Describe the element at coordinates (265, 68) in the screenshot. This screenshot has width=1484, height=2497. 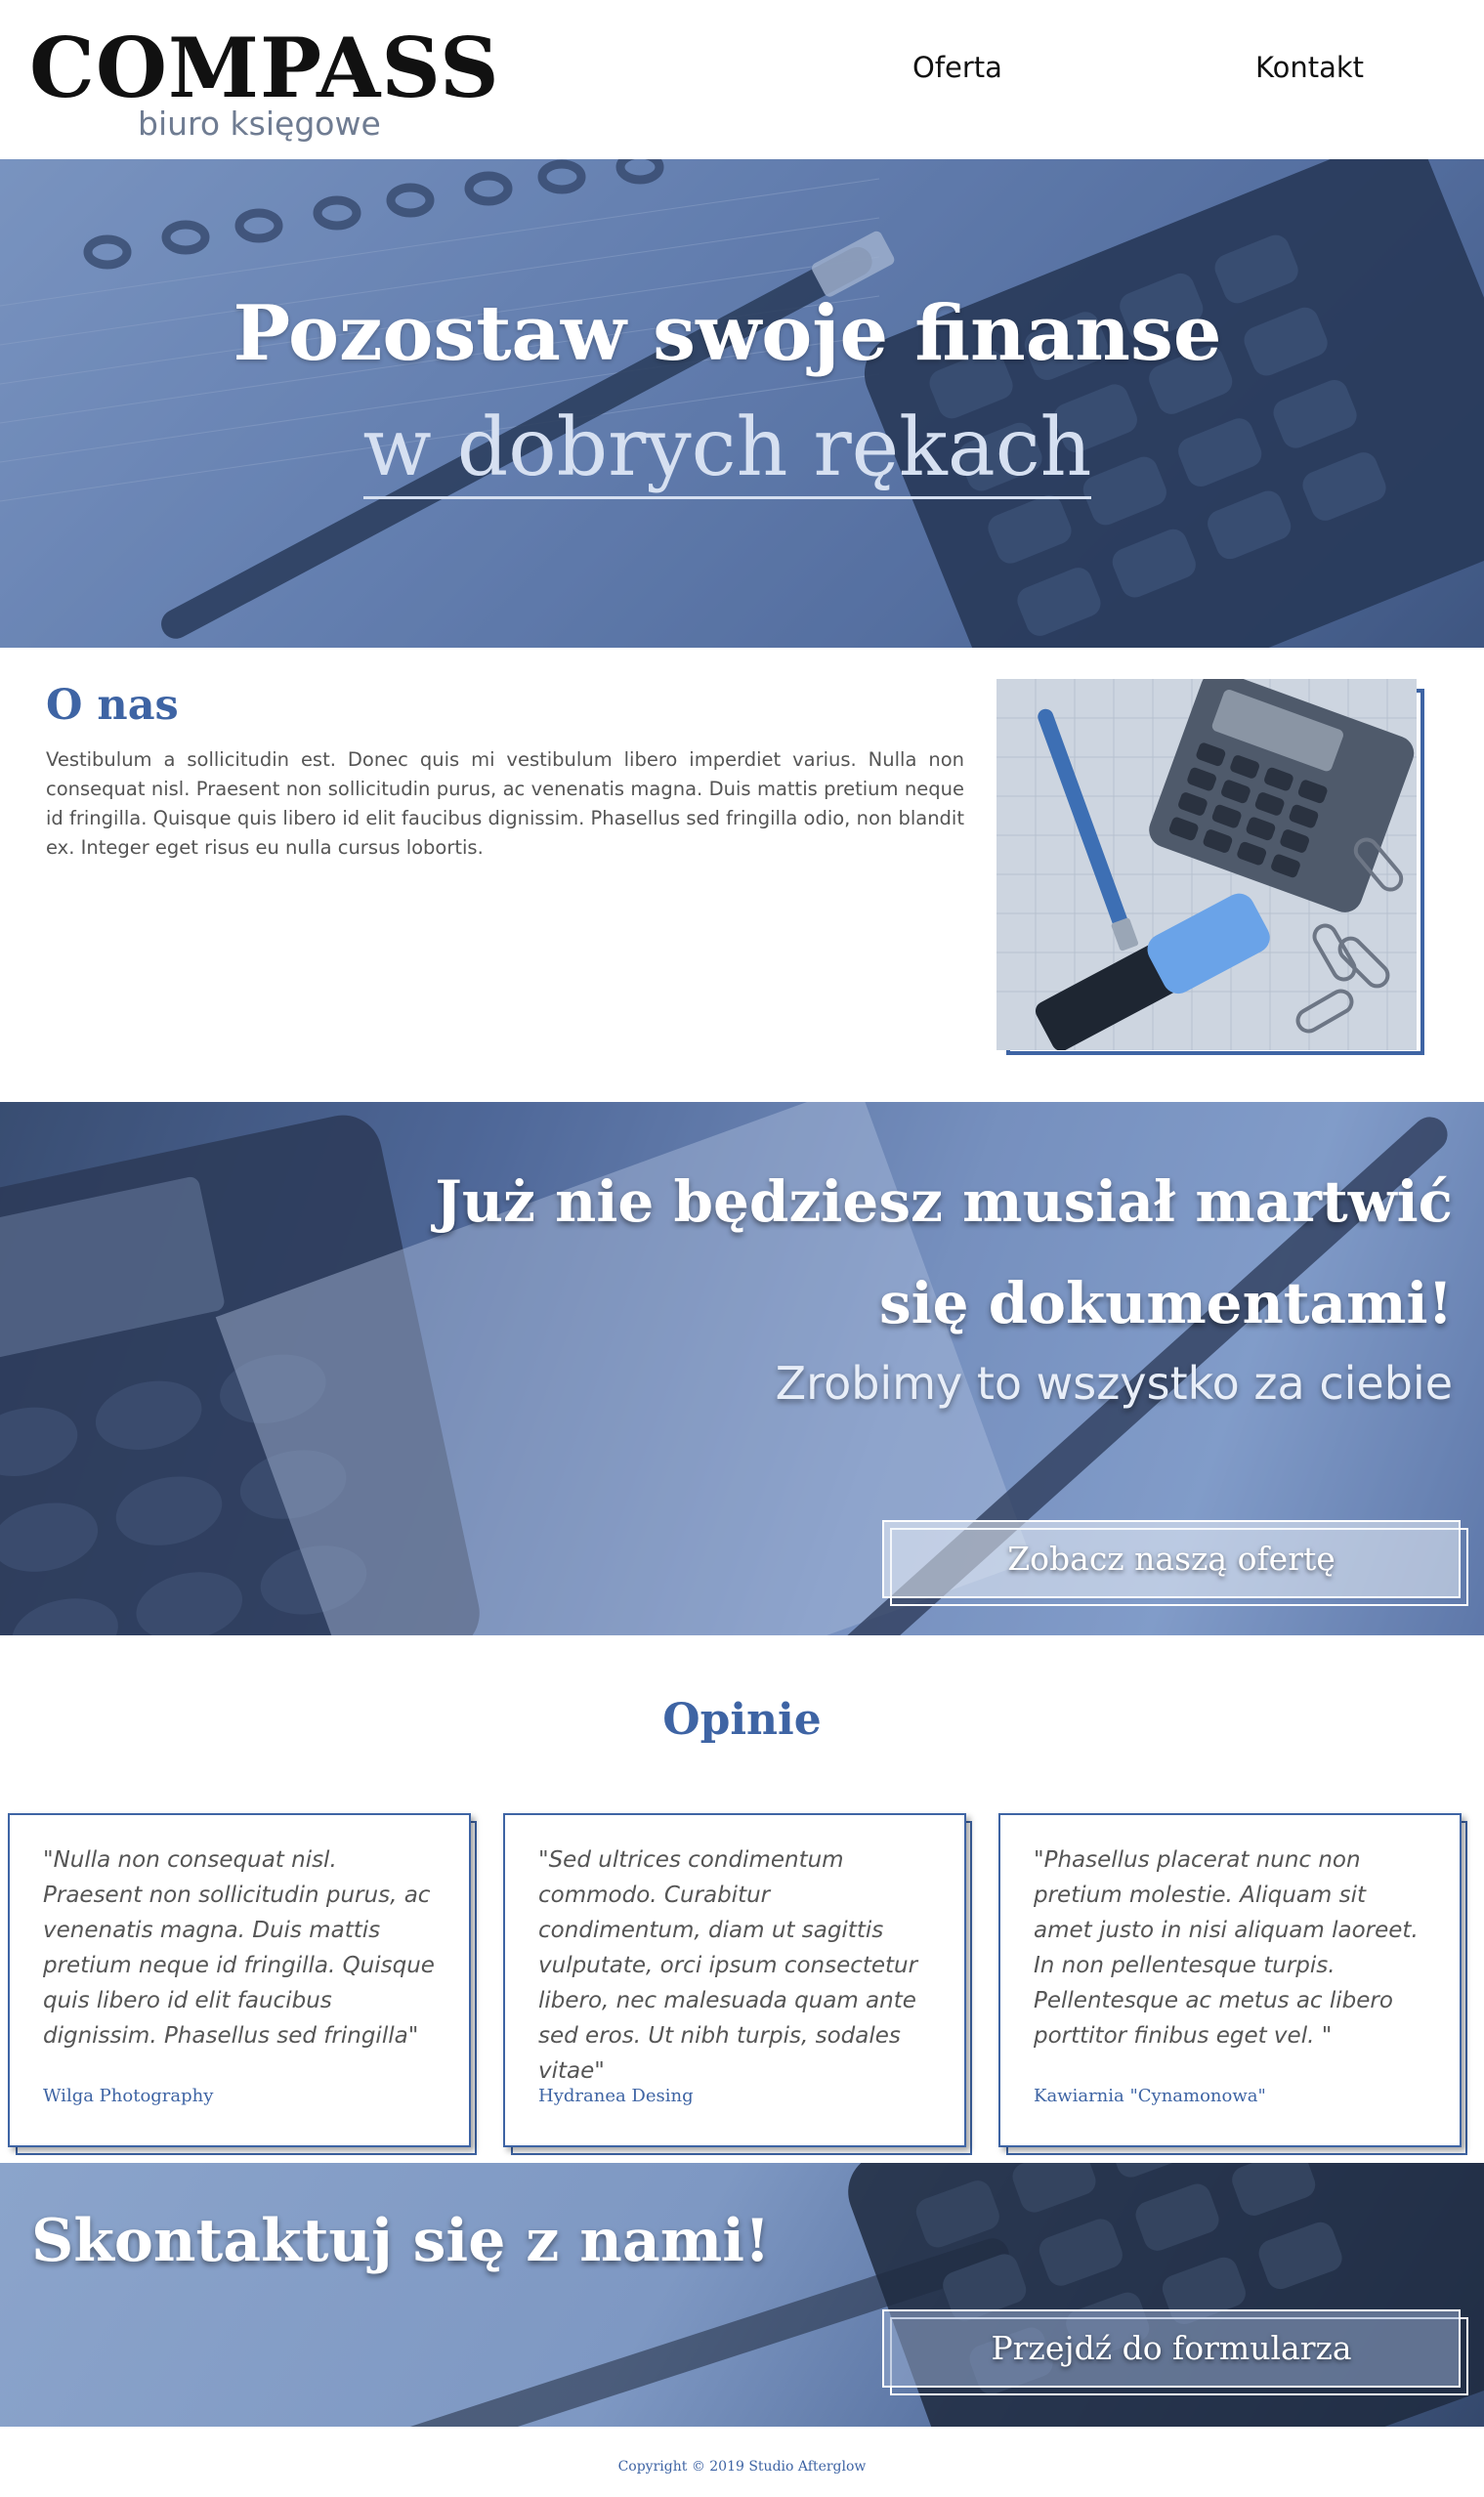
I see `logo-title: COMPASS` at that location.